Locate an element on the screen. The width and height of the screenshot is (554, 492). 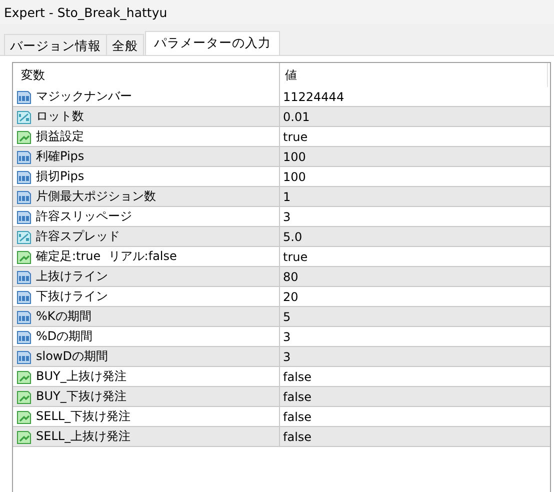
parameter-name: slowDの期間 is located at coordinates (72, 356).